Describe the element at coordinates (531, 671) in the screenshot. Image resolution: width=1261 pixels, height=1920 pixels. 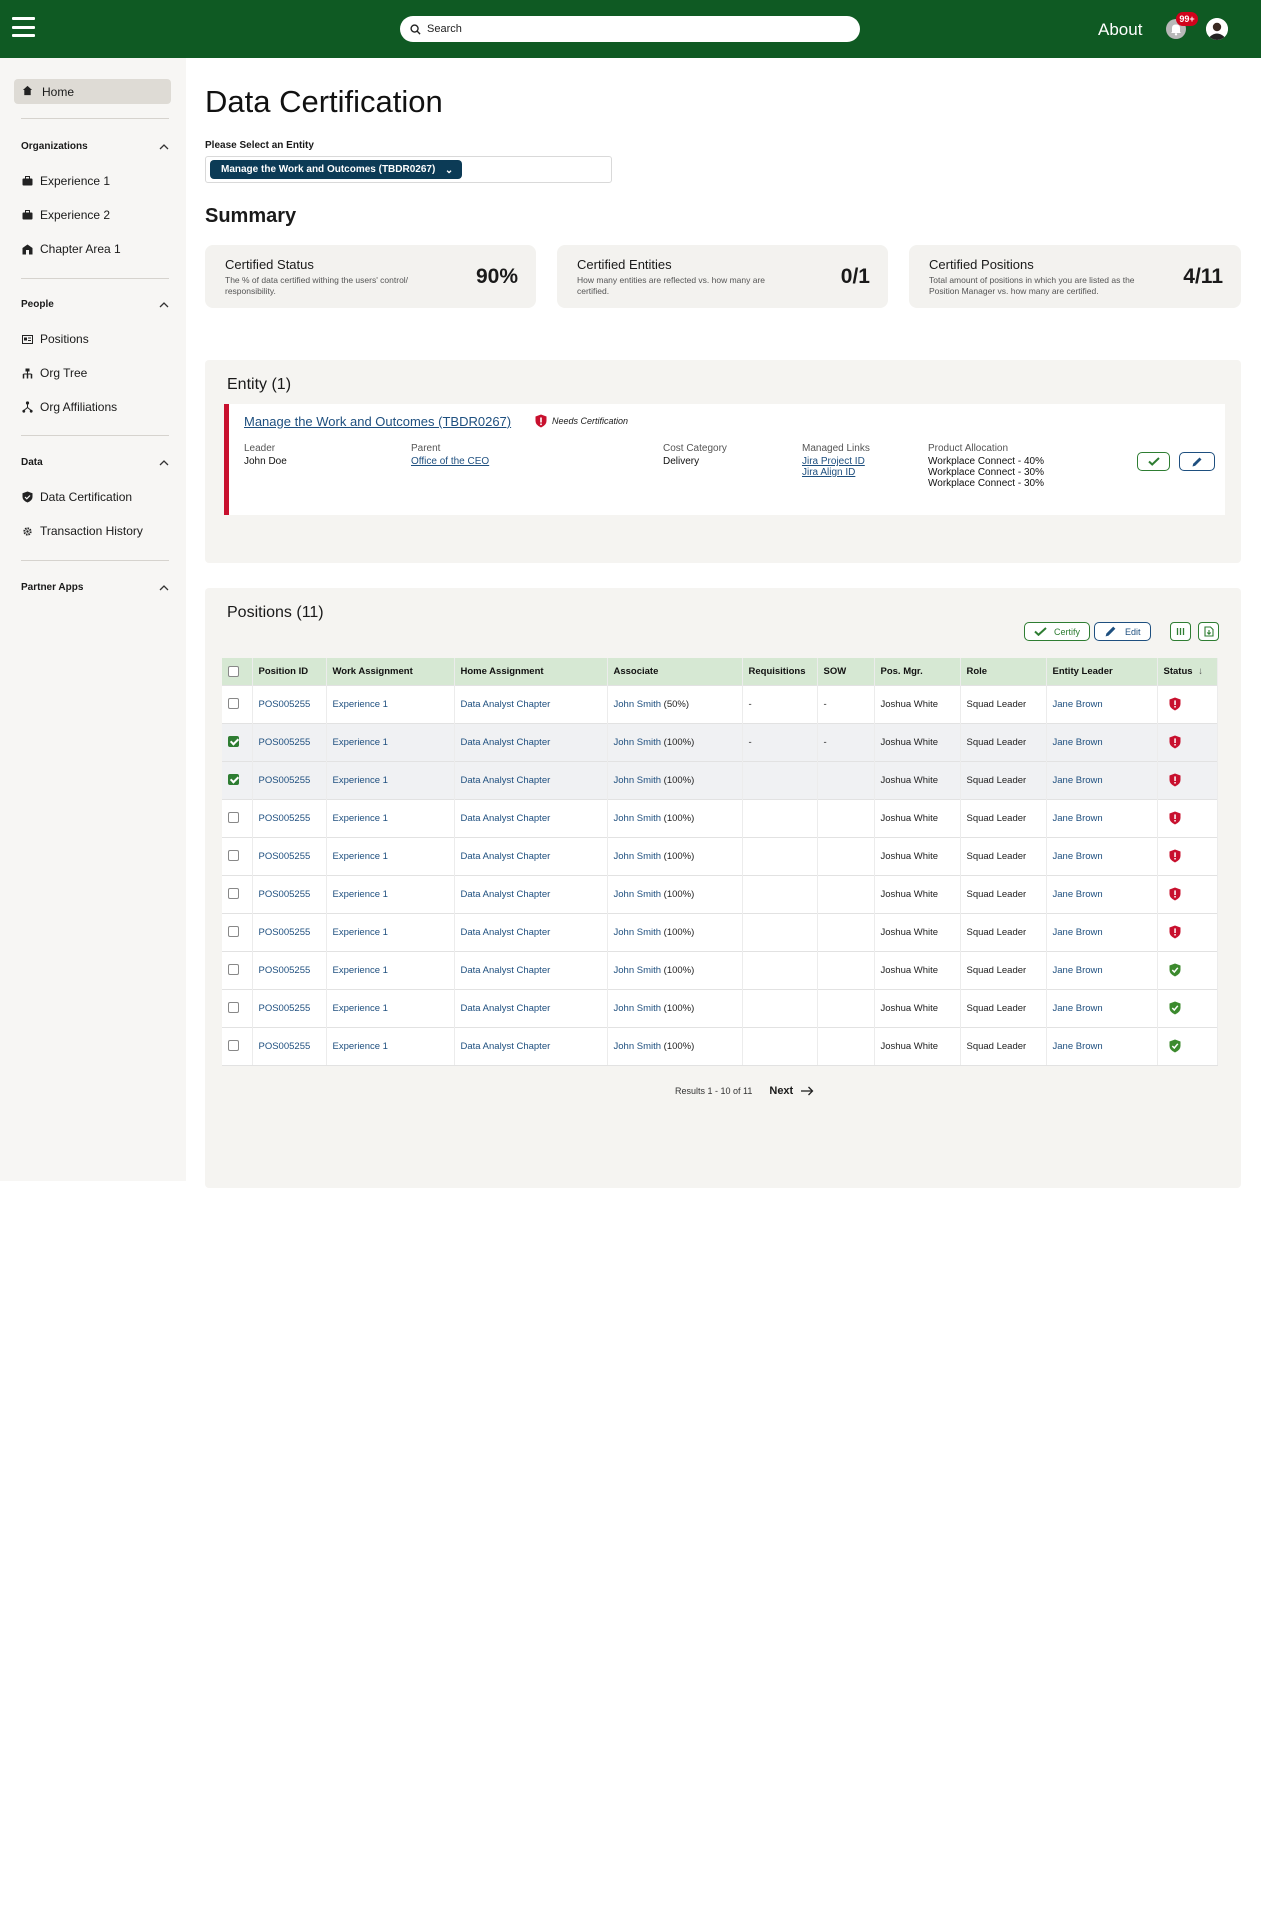
I see `column-header-home-assignment: Home Assignment` at that location.